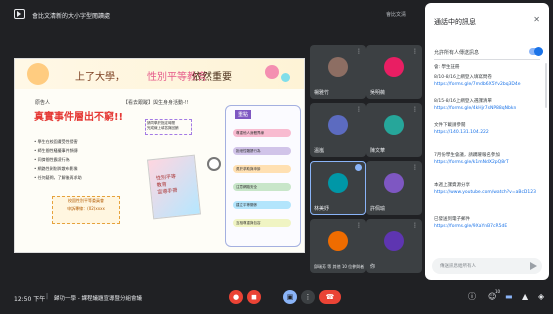  Describe the element at coordinates (533, 266) in the screenshot. I see `send-icon` at that location.